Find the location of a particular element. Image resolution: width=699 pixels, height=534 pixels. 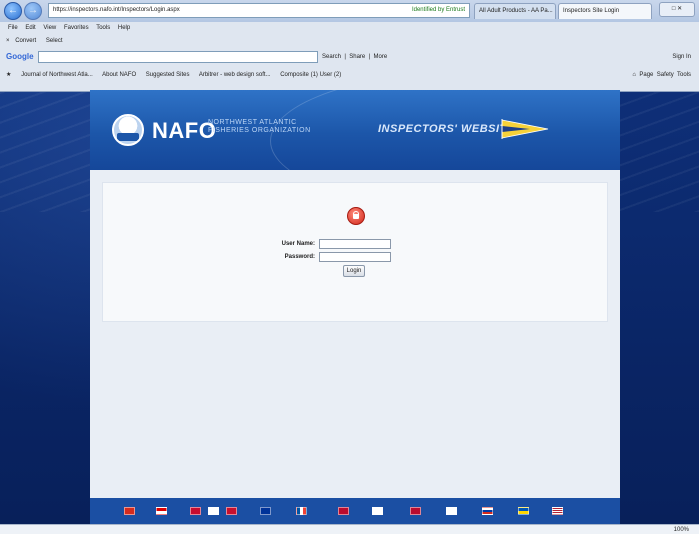

canada-flag-icon is located at coordinates (129, 511).